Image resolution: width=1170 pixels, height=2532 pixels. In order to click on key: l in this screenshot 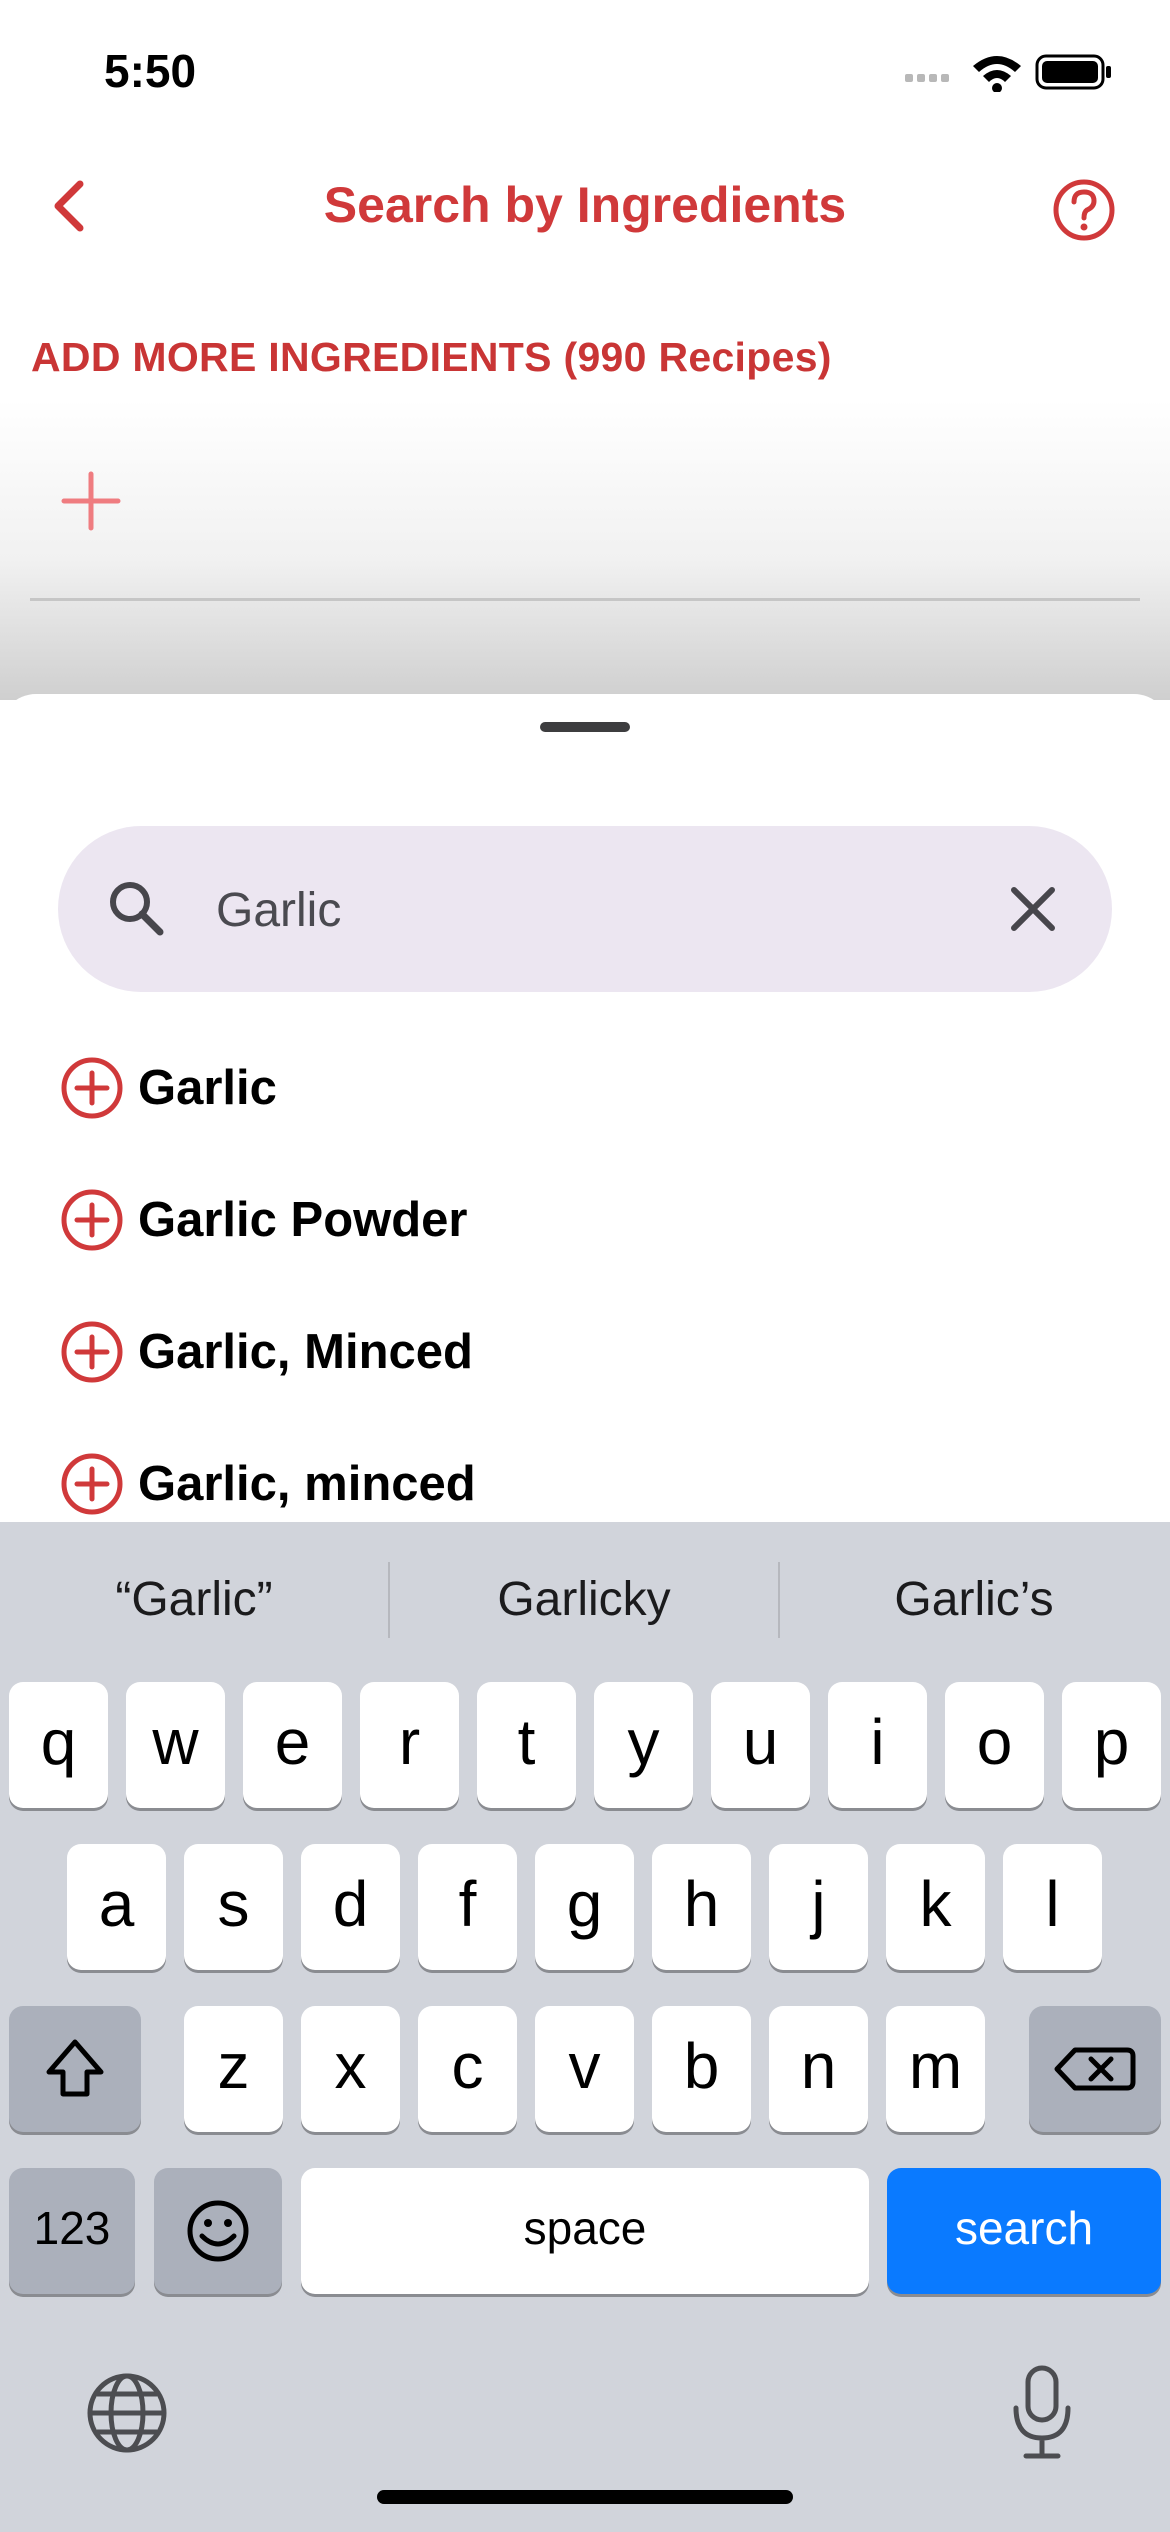, I will do `click(1052, 1907)`.